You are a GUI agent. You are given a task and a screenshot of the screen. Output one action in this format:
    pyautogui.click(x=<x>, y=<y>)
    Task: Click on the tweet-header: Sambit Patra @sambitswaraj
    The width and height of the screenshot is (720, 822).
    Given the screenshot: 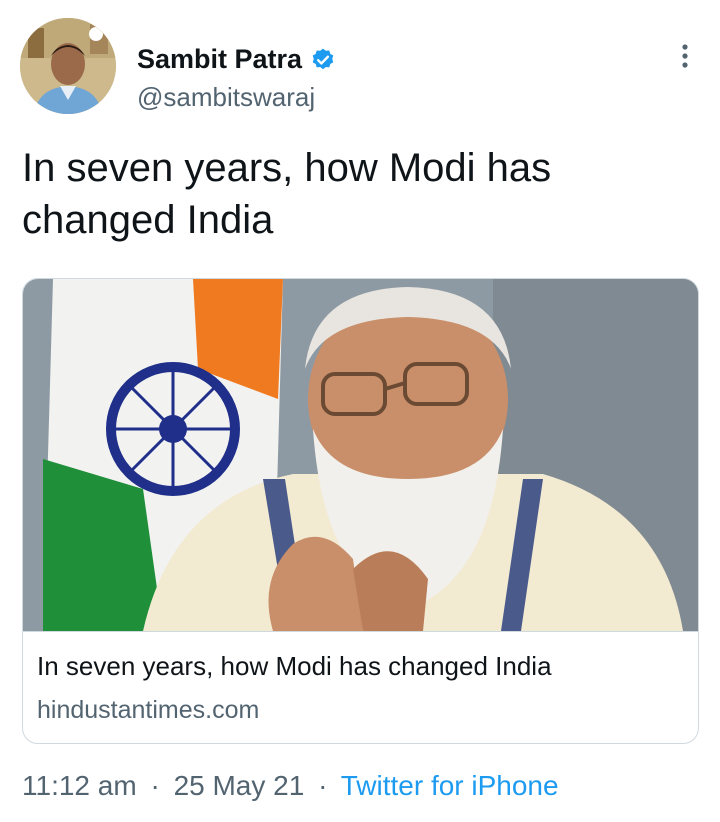 What is the action you would take?
    pyautogui.click(x=360, y=68)
    